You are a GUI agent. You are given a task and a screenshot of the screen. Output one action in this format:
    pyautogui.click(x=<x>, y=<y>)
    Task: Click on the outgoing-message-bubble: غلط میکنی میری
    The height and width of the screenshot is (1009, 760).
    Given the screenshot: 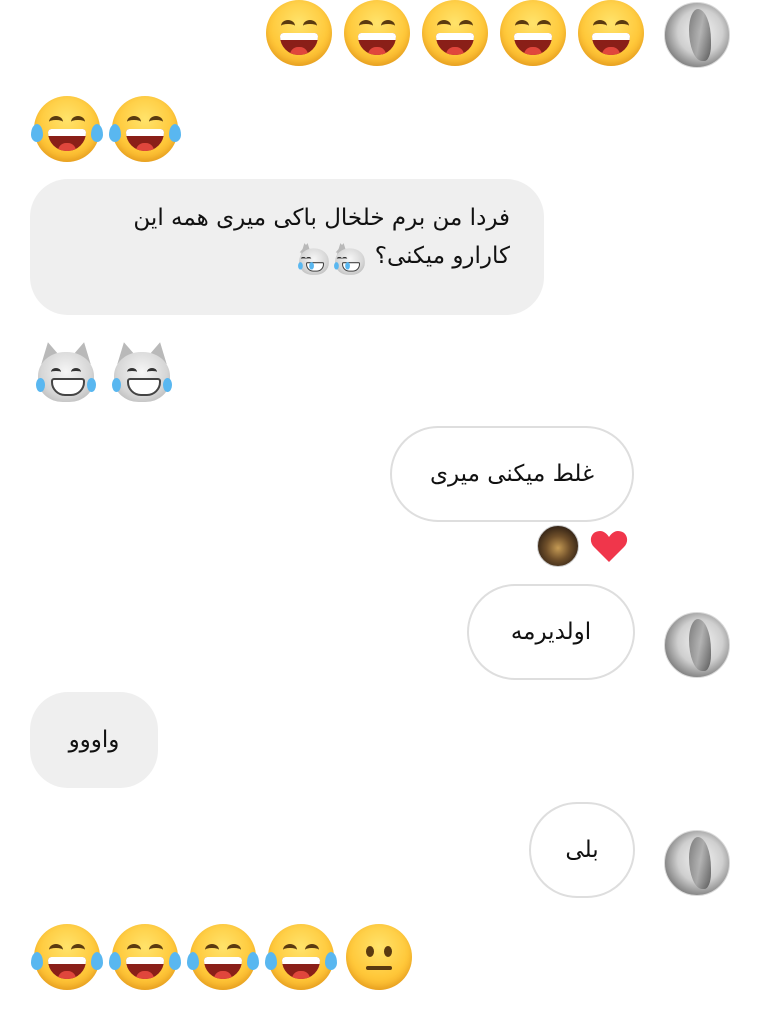 What is the action you would take?
    pyautogui.click(x=512, y=474)
    